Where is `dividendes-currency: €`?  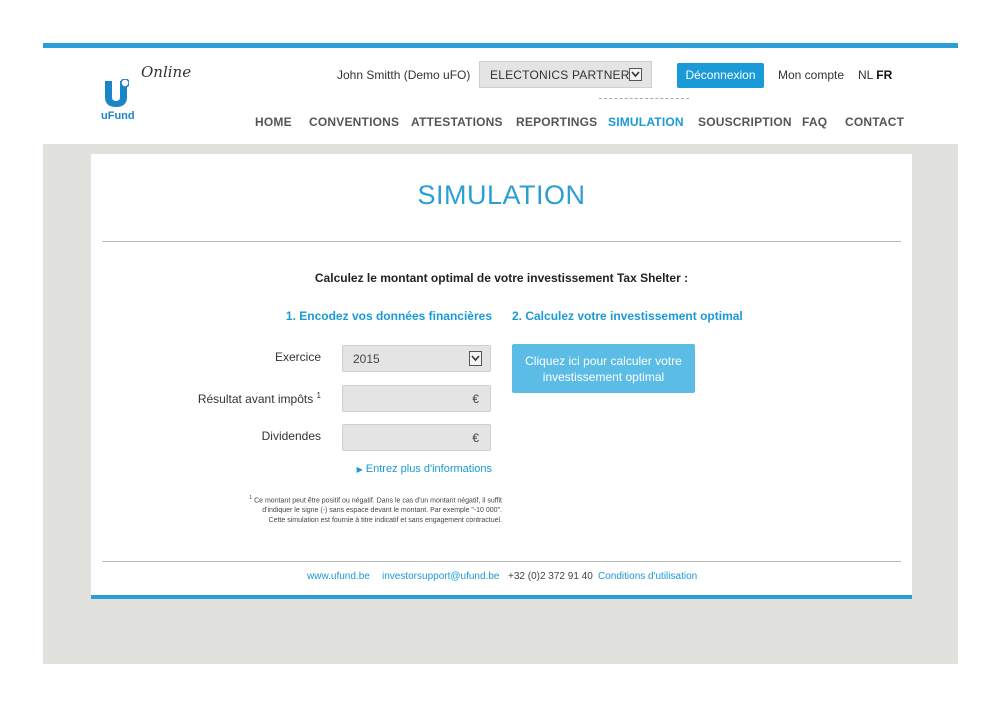 dividendes-currency: € is located at coordinates (475, 438).